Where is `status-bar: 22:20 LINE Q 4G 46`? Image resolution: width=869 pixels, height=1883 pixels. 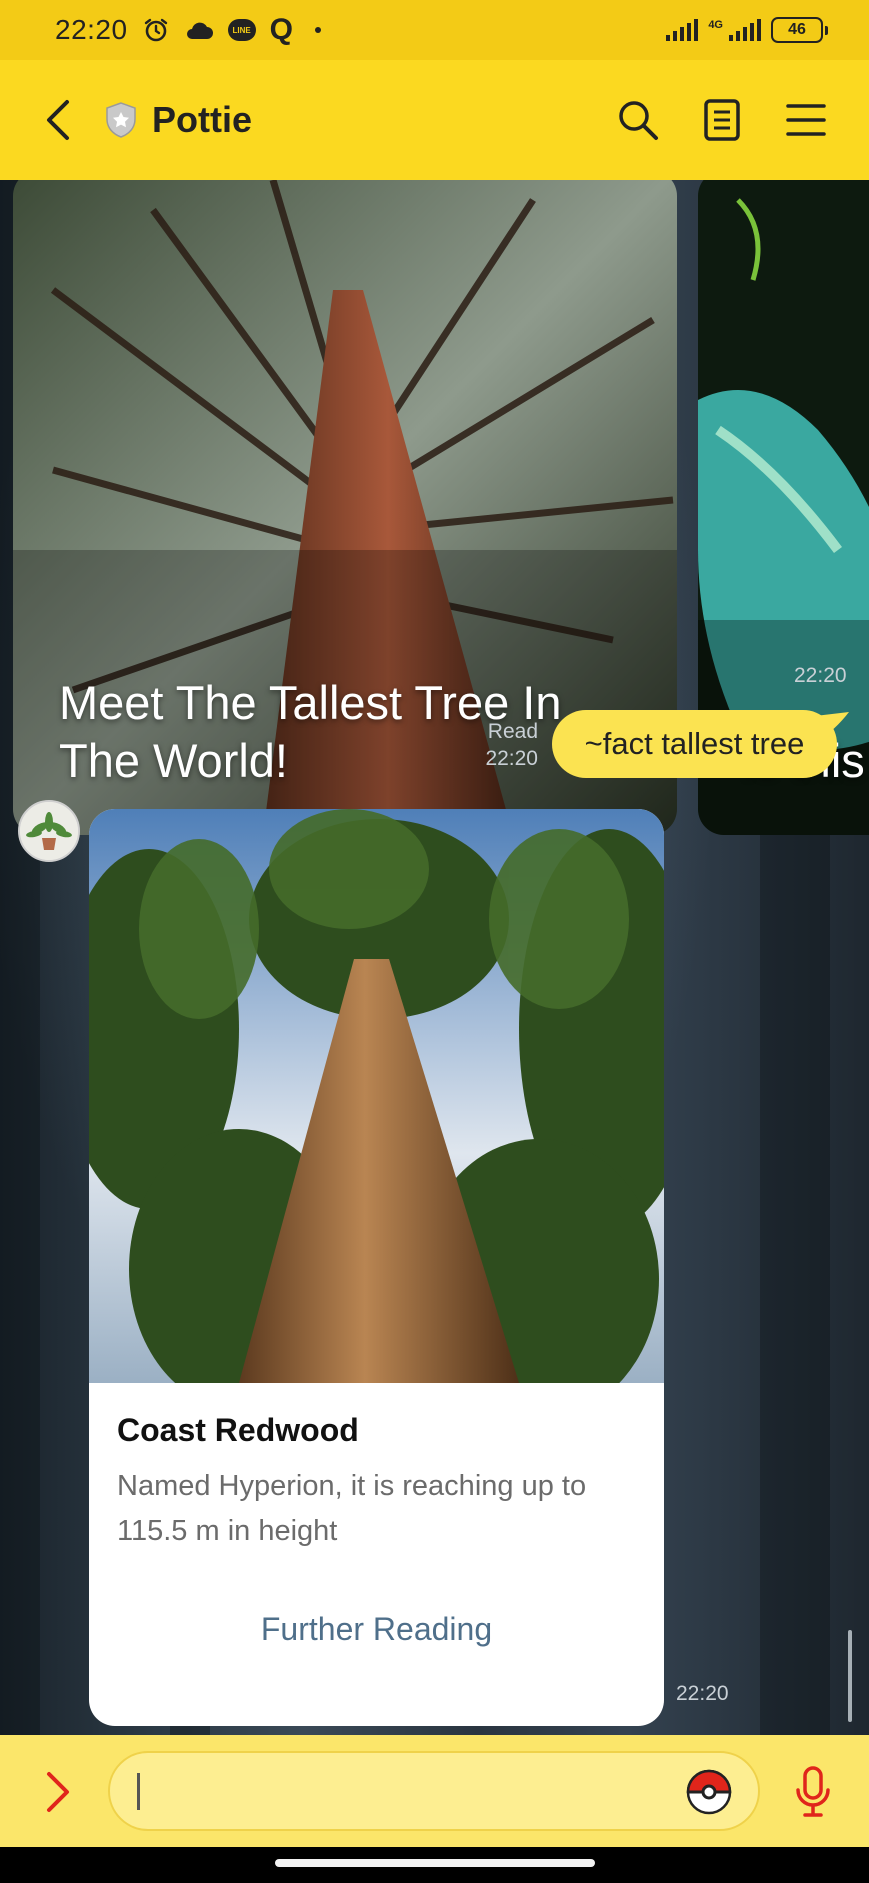 status-bar: 22:20 LINE Q 4G 46 is located at coordinates (434, 30).